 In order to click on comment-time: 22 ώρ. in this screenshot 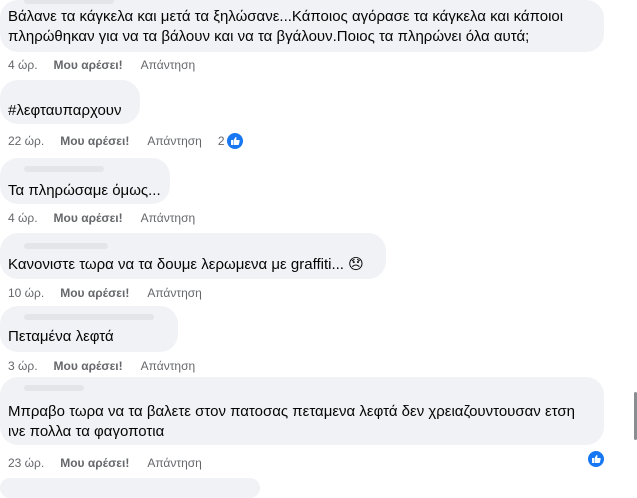, I will do `click(26, 141)`.